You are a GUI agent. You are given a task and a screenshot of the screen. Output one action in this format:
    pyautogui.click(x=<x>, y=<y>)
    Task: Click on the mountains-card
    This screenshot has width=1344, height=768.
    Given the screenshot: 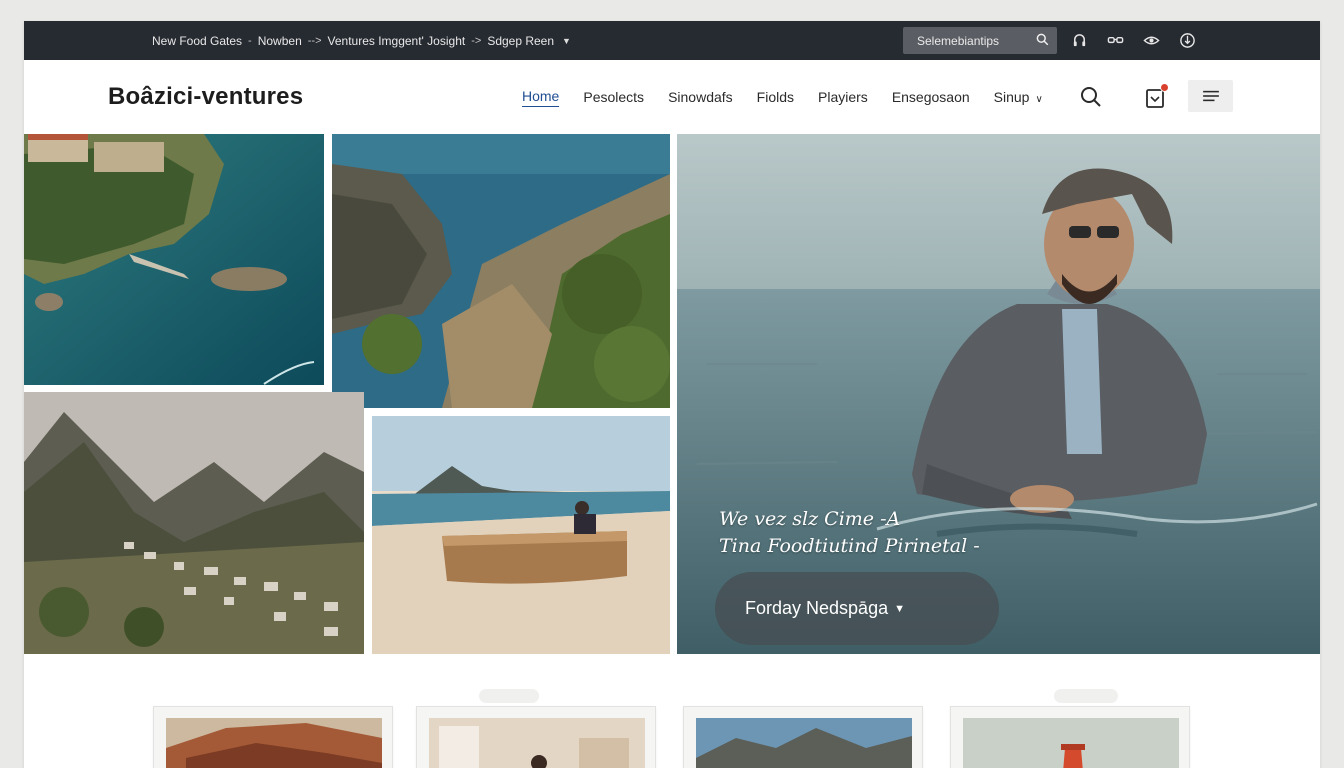 What is the action you would take?
    pyautogui.click(x=803, y=737)
    